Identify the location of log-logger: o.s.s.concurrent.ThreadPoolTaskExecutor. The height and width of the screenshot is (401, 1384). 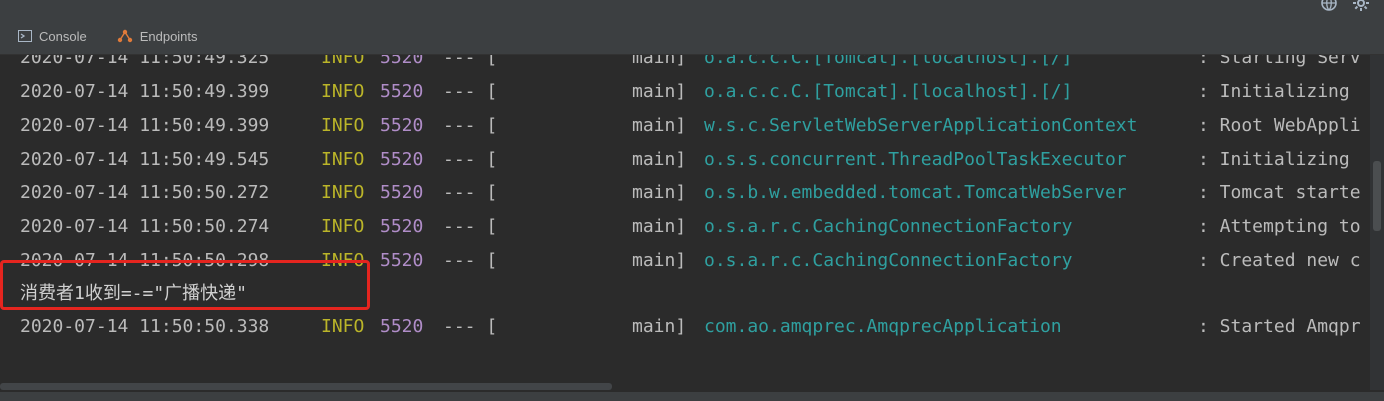
(915, 159).